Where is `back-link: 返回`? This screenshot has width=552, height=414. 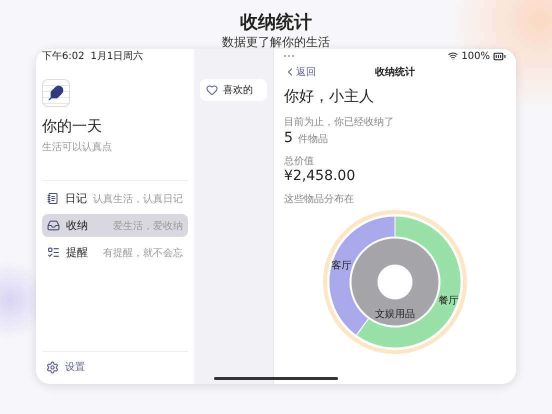 back-link: 返回 is located at coordinates (329, 72).